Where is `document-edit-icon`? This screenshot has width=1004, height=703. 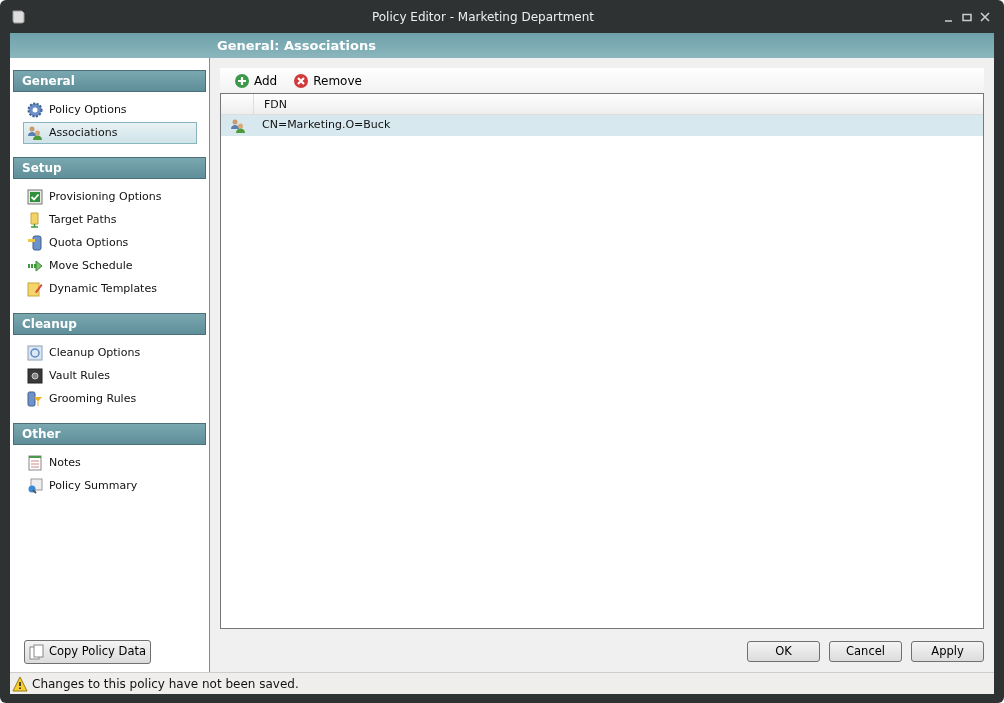
document-edit-icon is located at coordinates (35, 289).